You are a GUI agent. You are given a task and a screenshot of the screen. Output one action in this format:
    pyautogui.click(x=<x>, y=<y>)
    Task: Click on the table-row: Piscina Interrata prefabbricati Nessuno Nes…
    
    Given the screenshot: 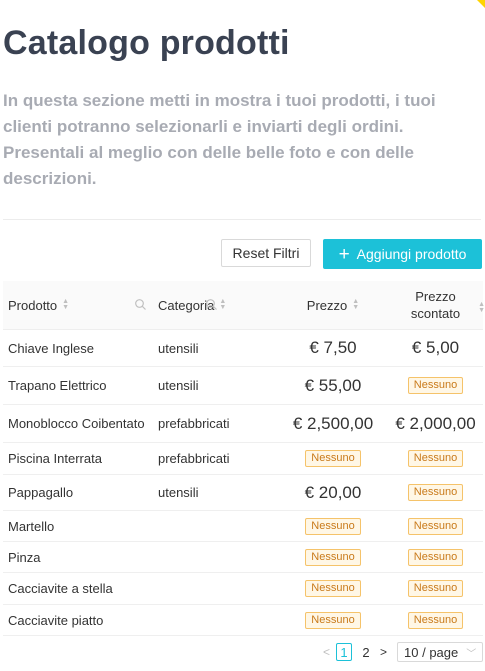 What is the action you would take?
    pyautogui.click(x=243, y=459)
    